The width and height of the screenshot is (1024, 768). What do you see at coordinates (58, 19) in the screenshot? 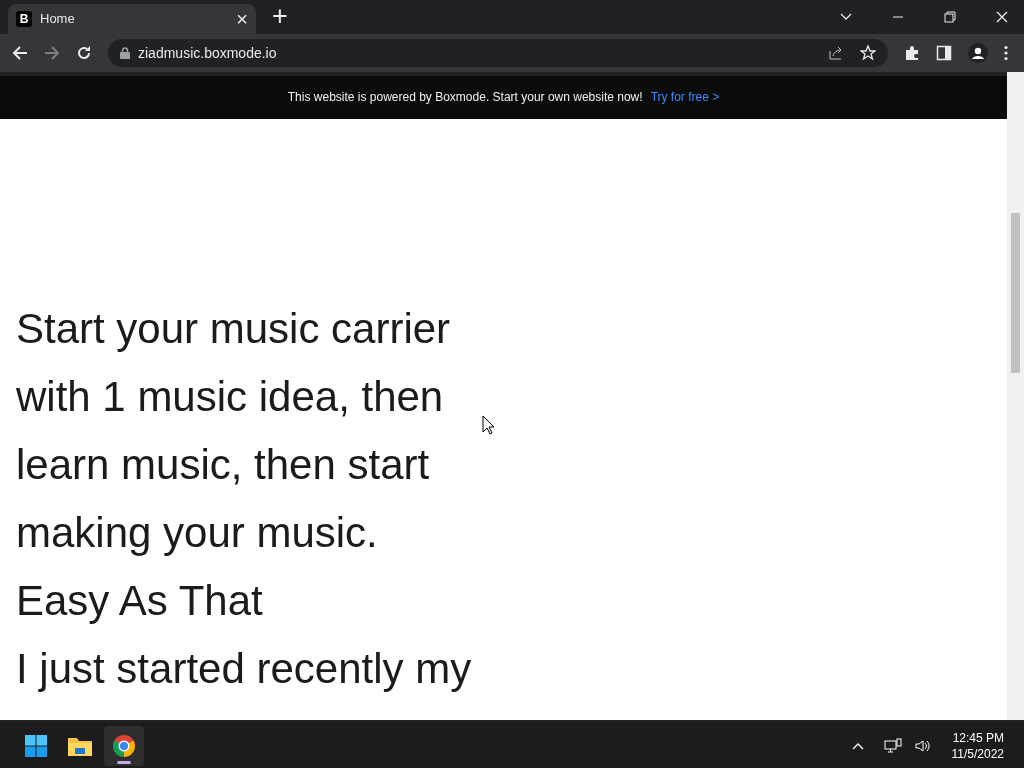
I see `tab-title: Home` at bounding box center [58, 19].